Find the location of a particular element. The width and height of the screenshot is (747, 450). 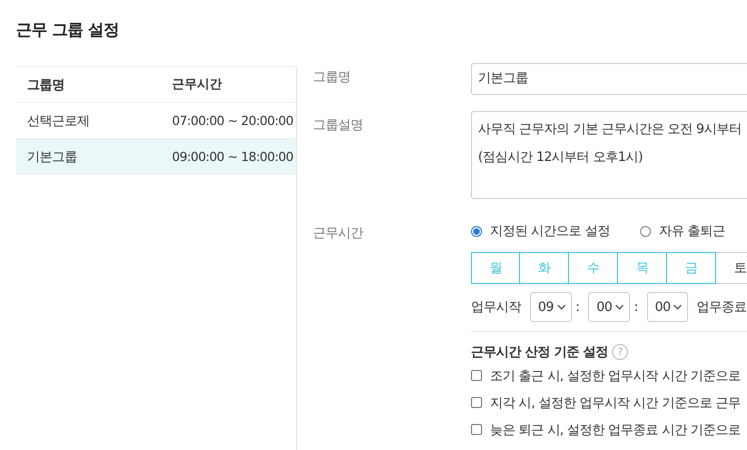

column-header: 근무시간 is located at coordinates (197, 84).